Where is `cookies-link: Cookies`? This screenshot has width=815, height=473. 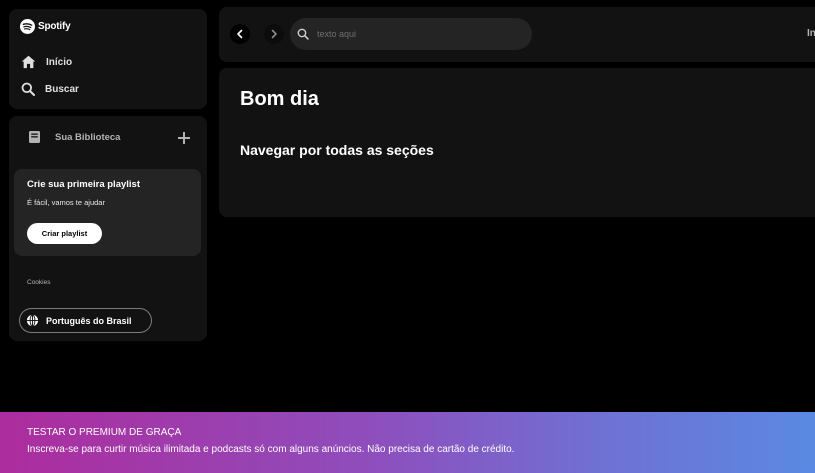 cookies-link: Cookies is located at coordinates (38, 282).